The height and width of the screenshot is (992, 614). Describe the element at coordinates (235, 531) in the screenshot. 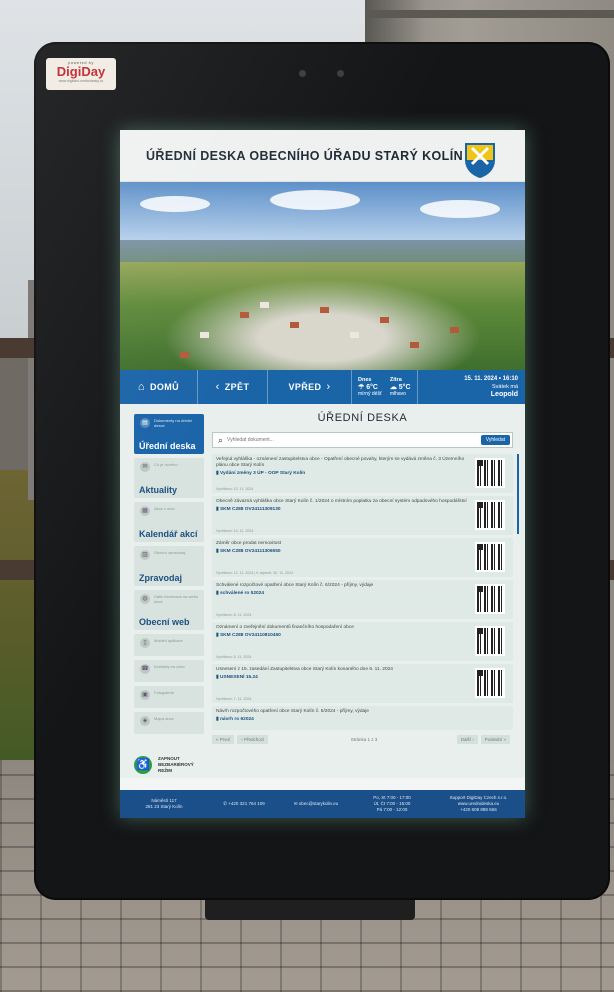

I see `document-date: Vyvěšeno: 13. 11. 2024` at that location.